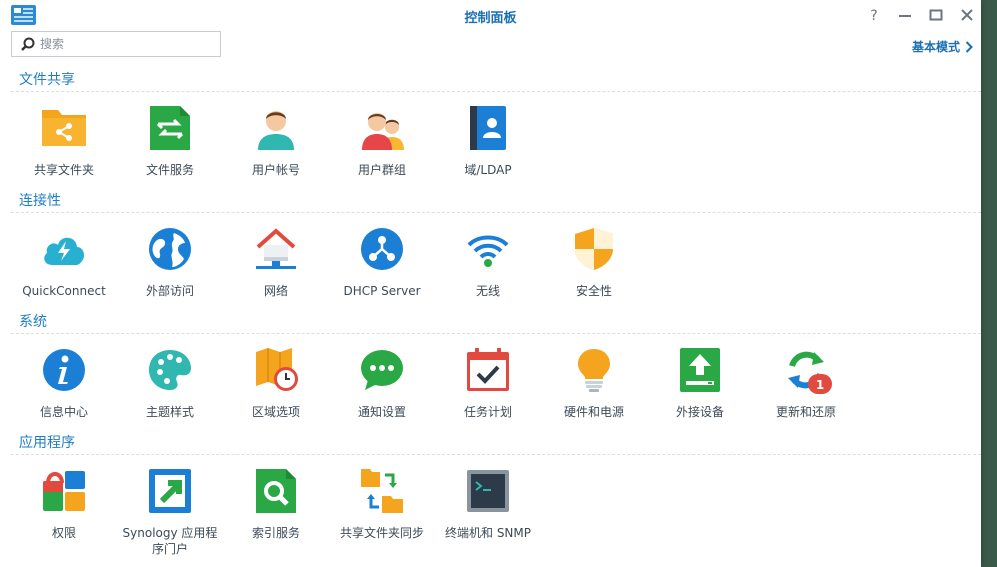  I want to click on dhcp-server-icon, so click(382, 249).